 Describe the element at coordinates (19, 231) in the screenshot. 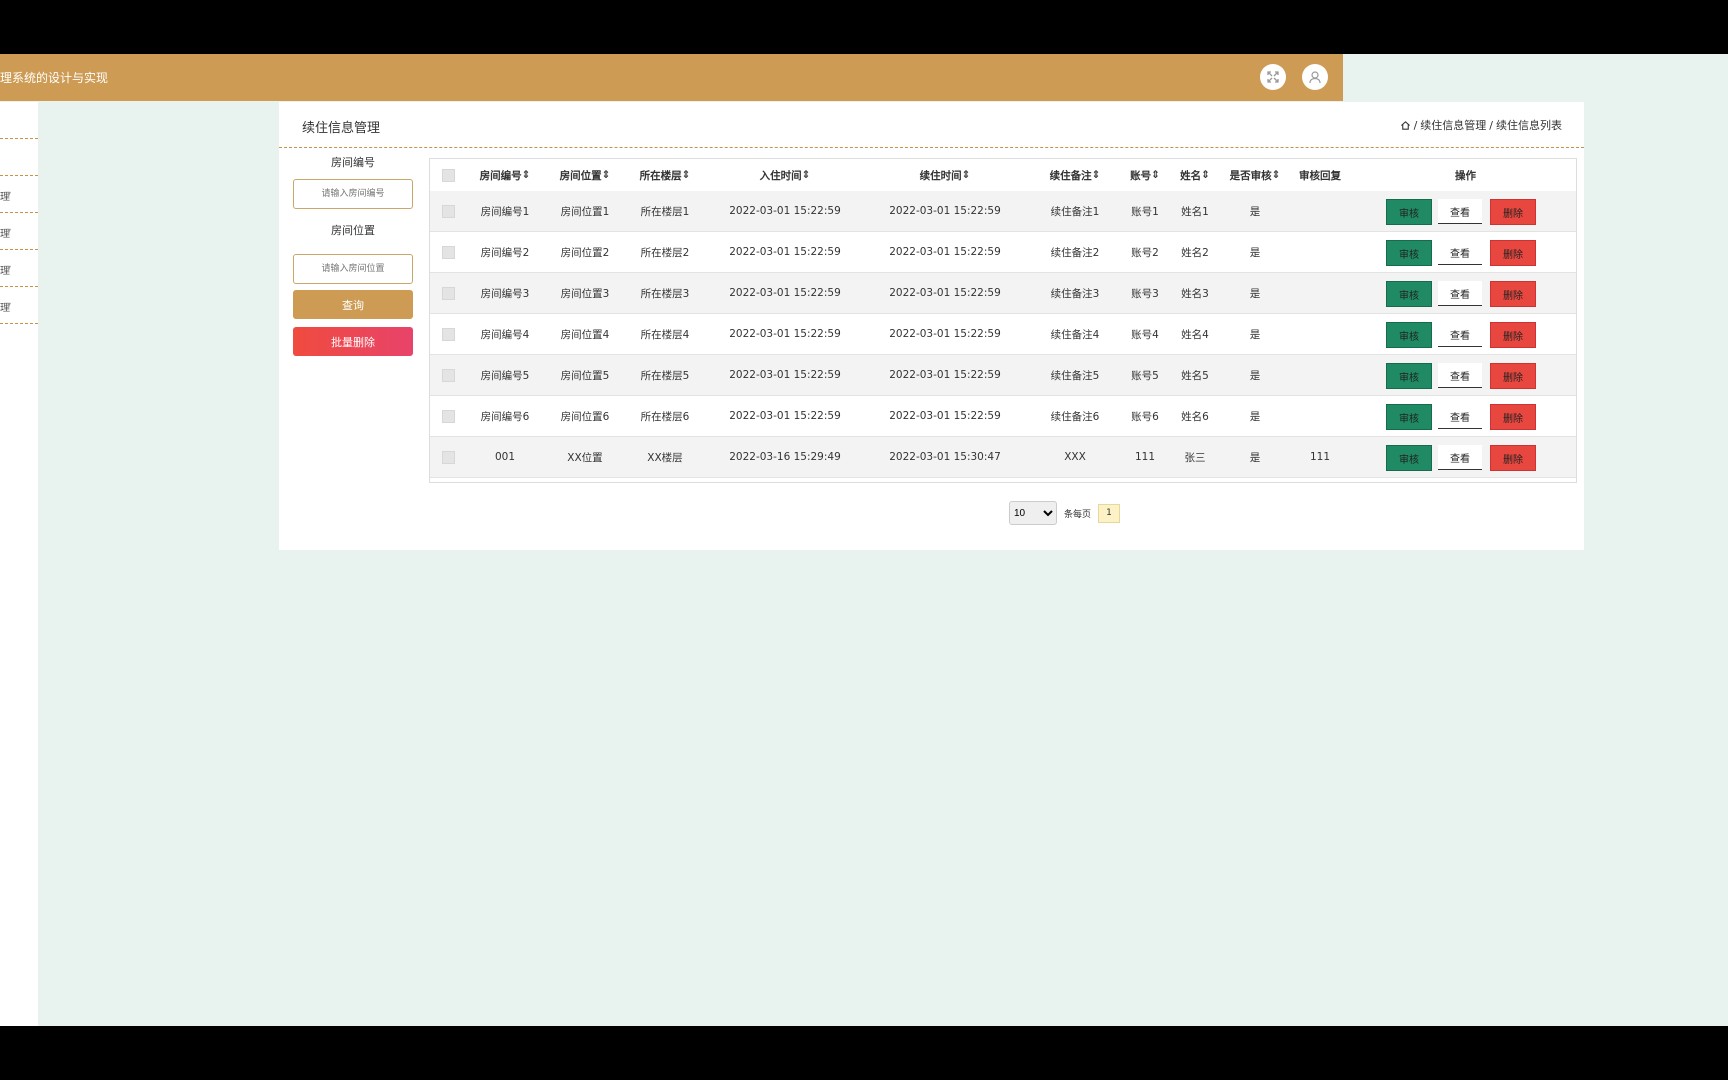

I see `sidebar-item-4: 理 ▾` at that location.